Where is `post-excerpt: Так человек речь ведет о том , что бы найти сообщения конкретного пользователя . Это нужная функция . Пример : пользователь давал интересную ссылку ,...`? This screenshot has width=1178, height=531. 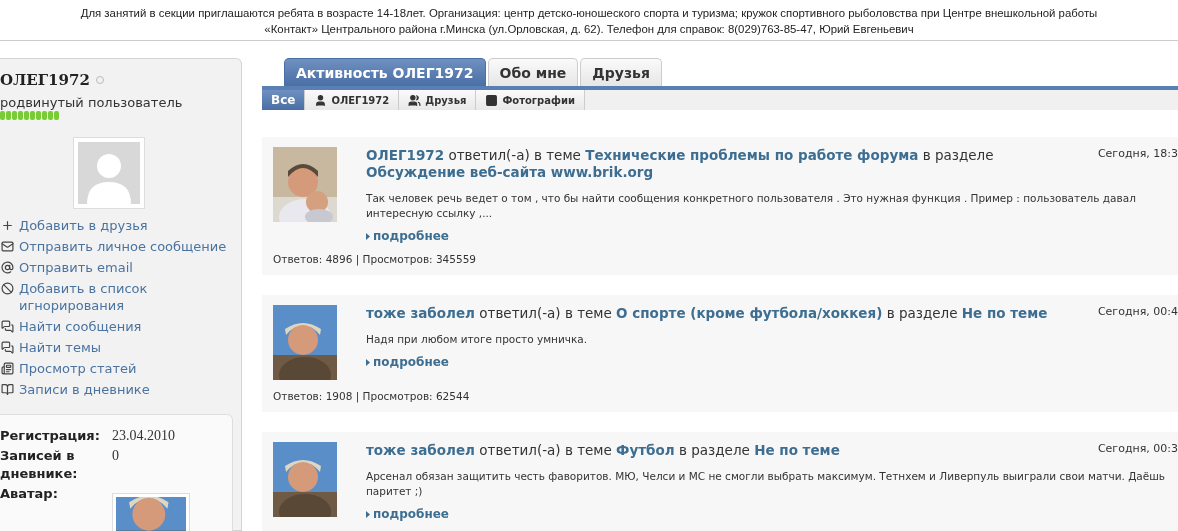 post-excerpt: Так человек речь ведет о том , что бы найти сообщения конкретного пользователя . Это нужная функция . Пример : пользователь давал интересную ссылку ,... is located at coordinates (751, 206).